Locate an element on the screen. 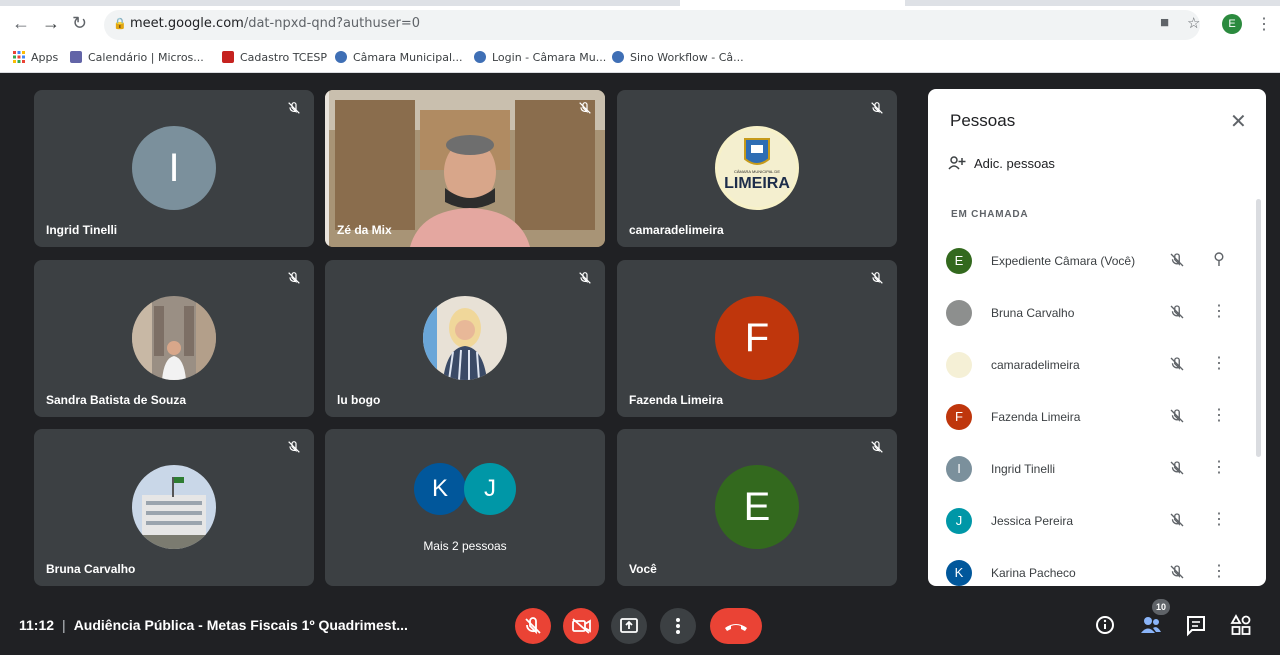 This screenshot has width=1280, height=655. participant-name: Você is located at coordinates (643, 569).